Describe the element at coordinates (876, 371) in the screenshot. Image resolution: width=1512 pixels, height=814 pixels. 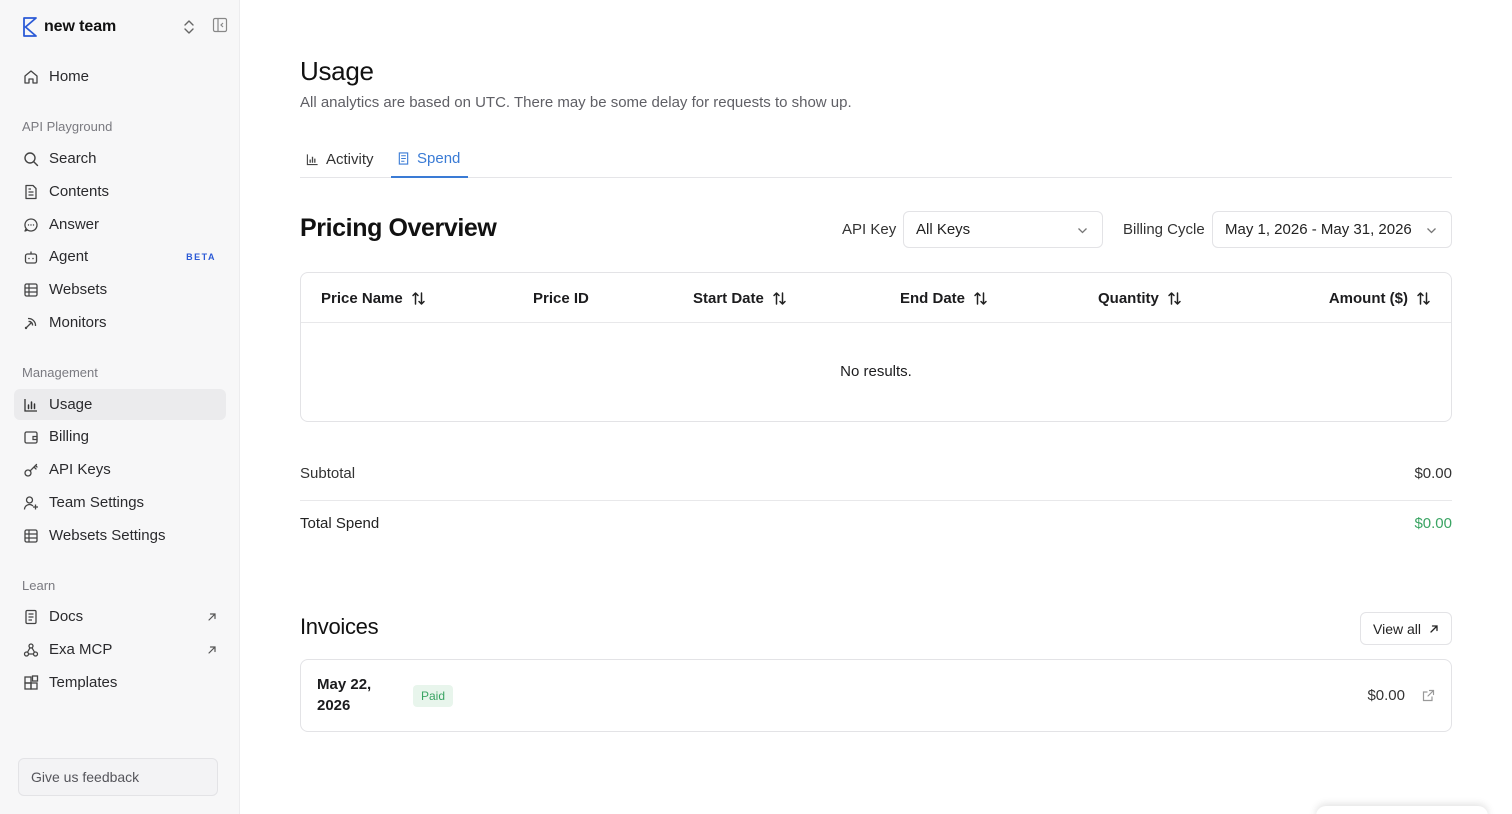
I see `table-empty-state: No results.` at that location.